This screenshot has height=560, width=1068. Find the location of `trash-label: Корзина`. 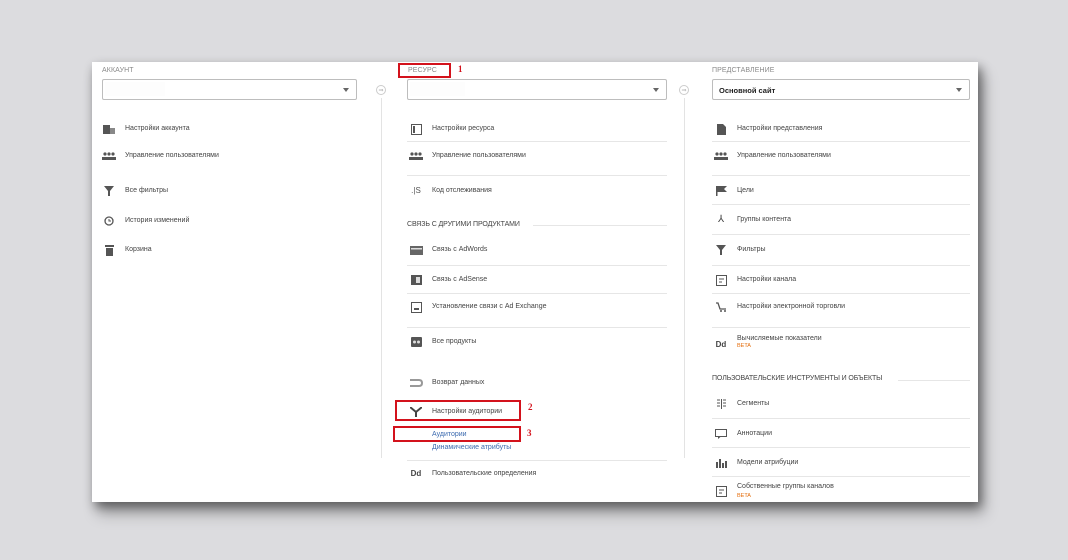

trash-label: Корзина is located at coordinates (138, 250).